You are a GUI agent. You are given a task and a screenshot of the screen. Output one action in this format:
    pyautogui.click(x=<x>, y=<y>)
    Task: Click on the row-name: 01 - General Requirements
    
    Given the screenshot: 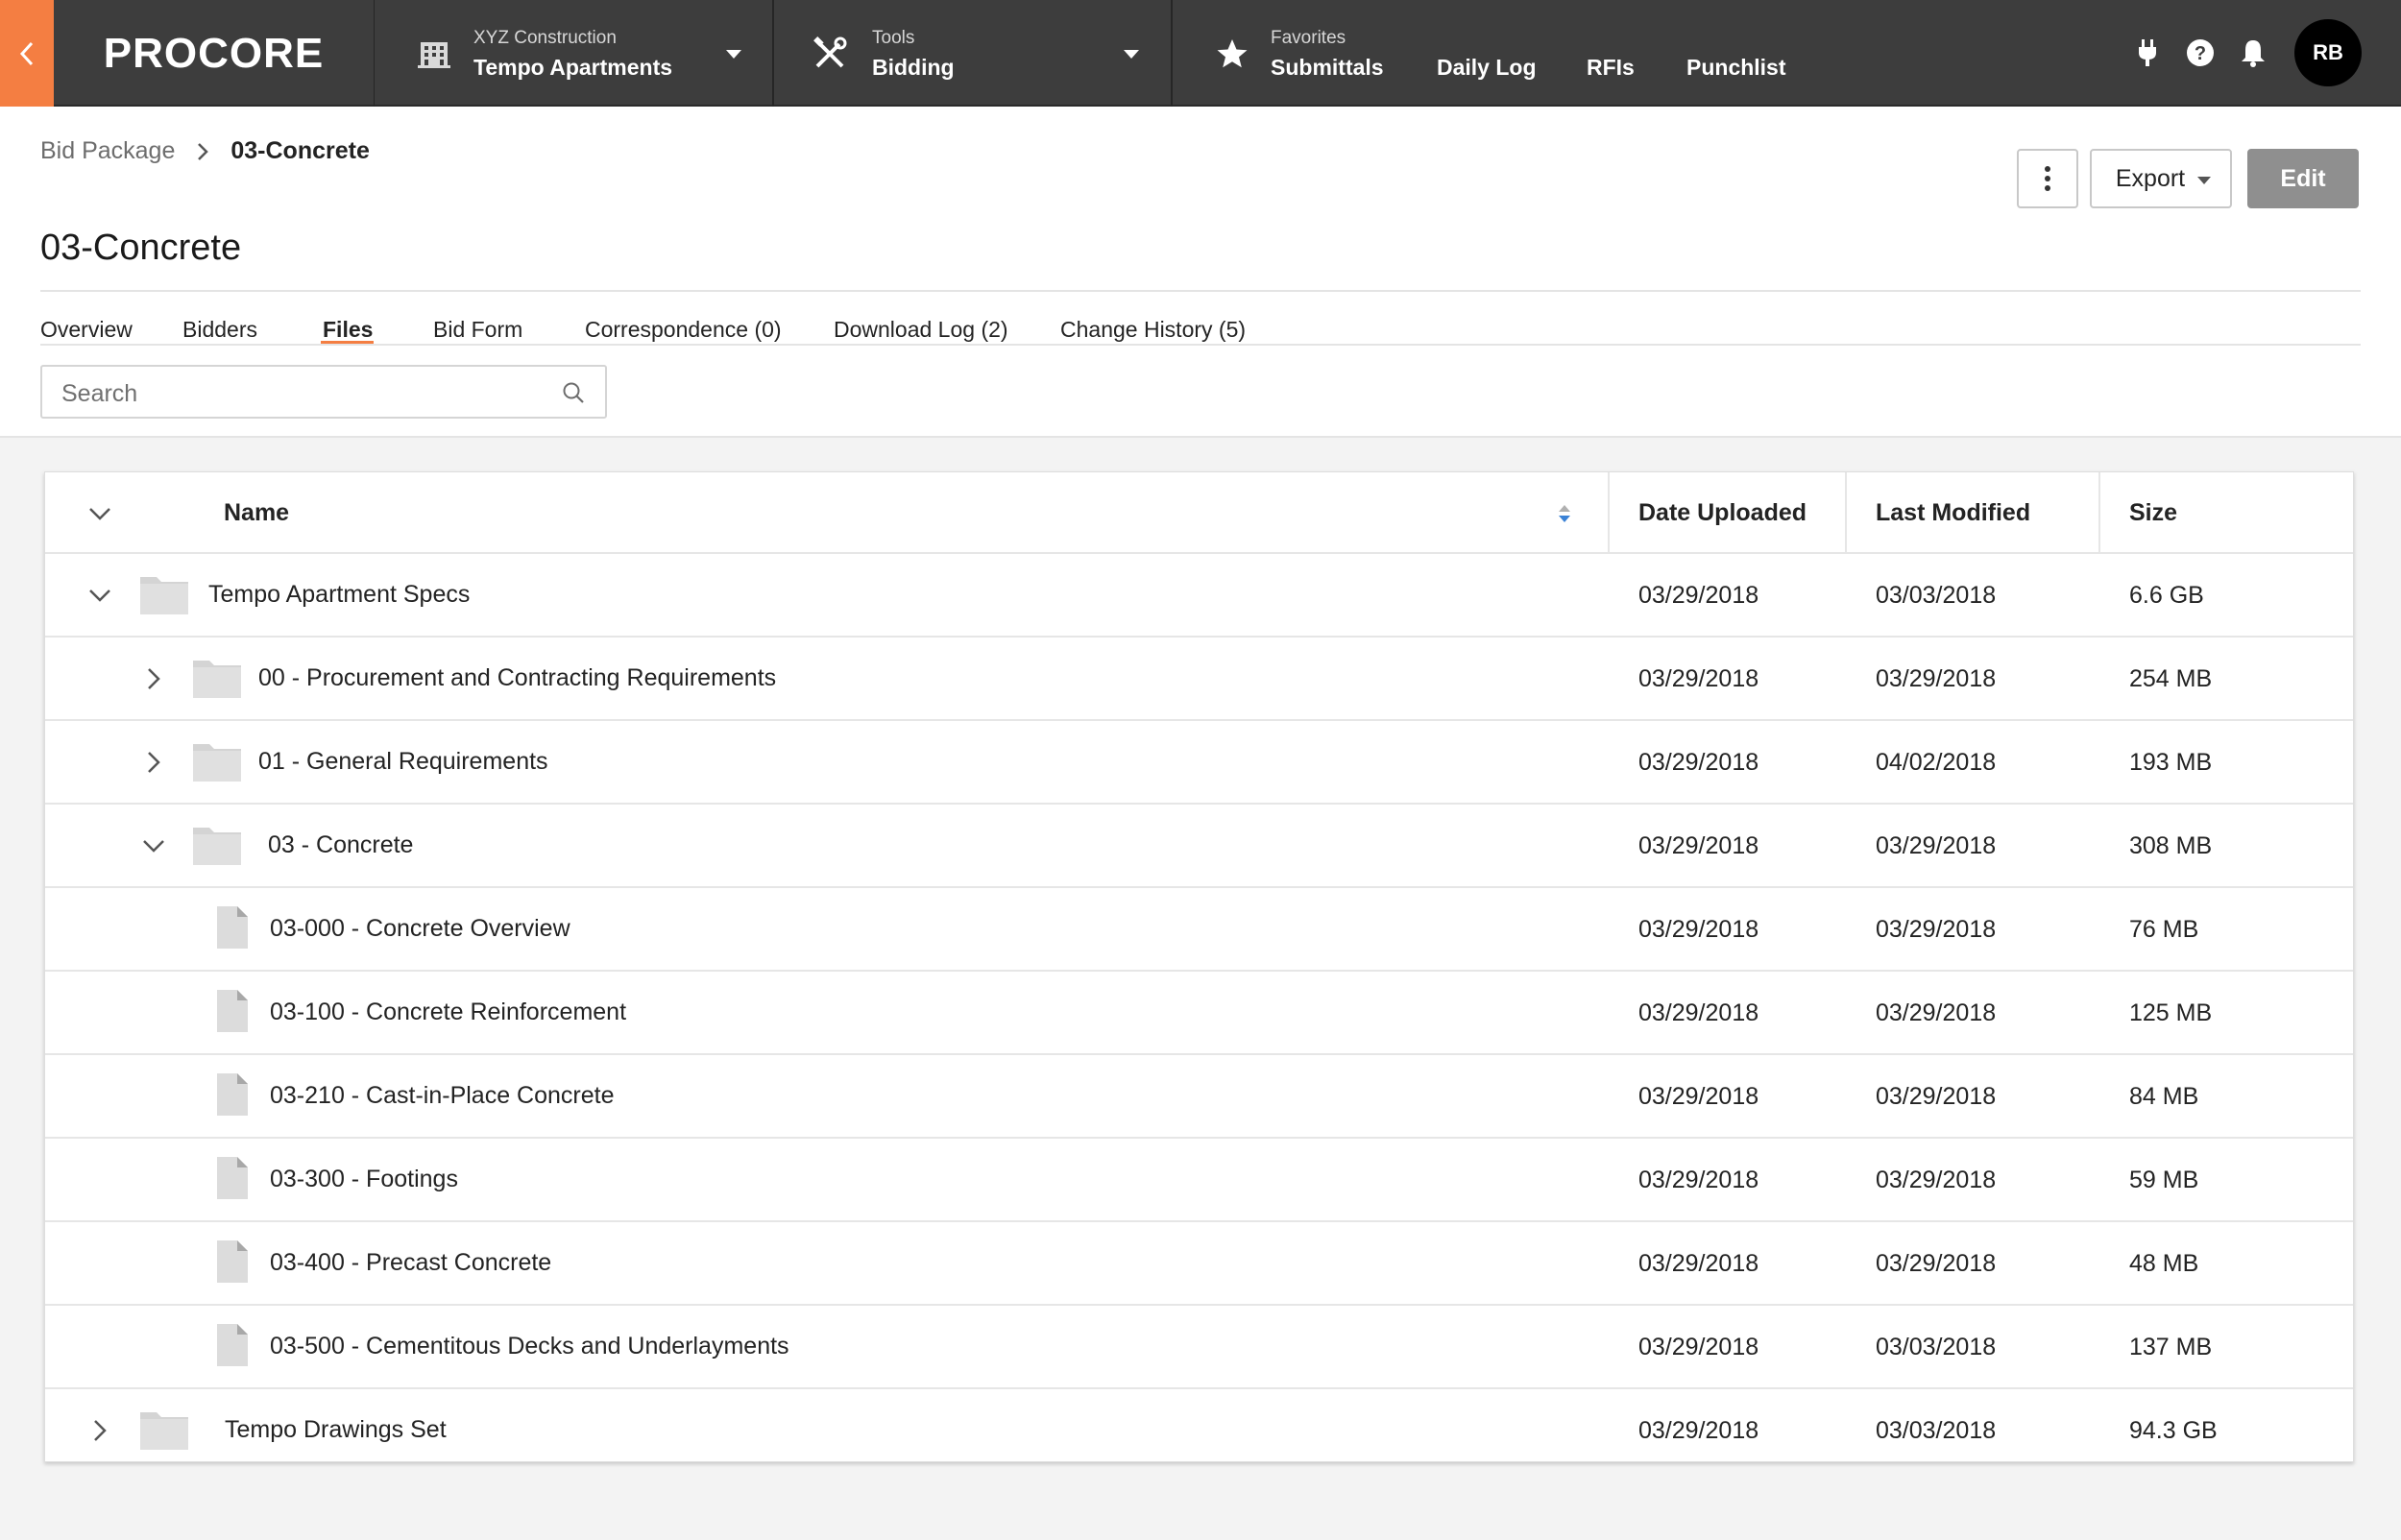 What is the action you would take?
    pyautogui.click(x=403, y=762)
    